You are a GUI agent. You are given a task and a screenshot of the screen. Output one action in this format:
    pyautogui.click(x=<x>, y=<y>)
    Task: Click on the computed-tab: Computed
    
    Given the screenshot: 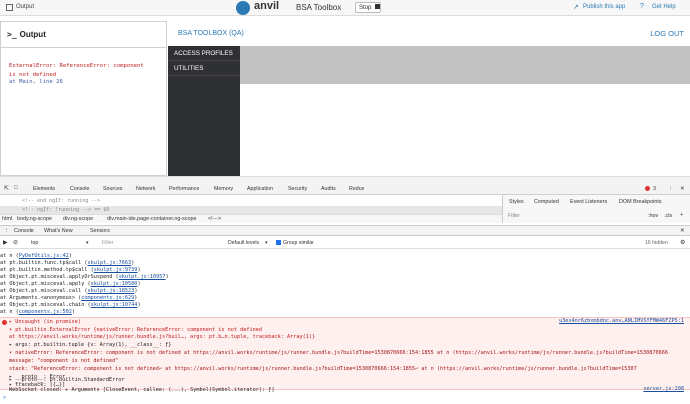 What is the action you would take?
    pyautogui.click(x=546, y=202)
    